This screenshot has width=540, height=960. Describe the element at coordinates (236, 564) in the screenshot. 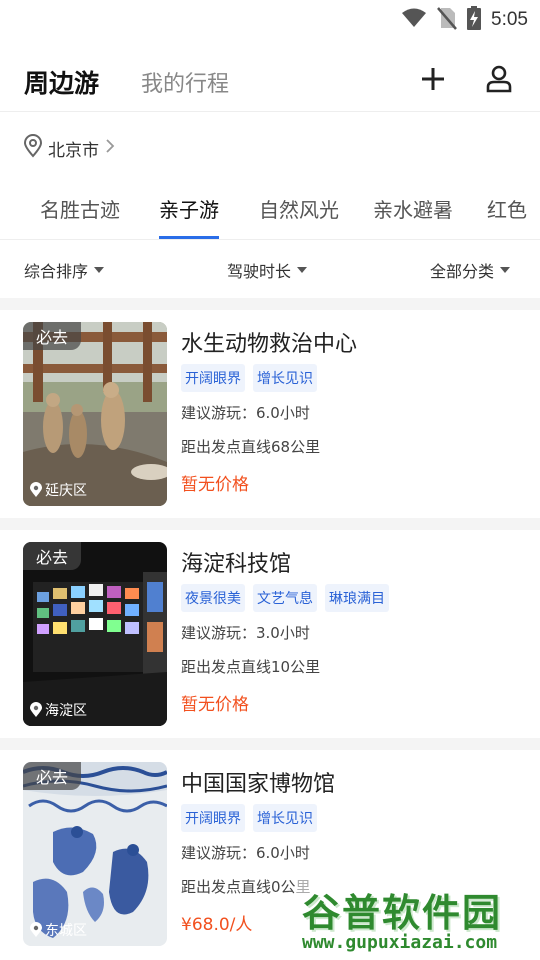

I see `attraction-name: 海淀科技馆` at that location.